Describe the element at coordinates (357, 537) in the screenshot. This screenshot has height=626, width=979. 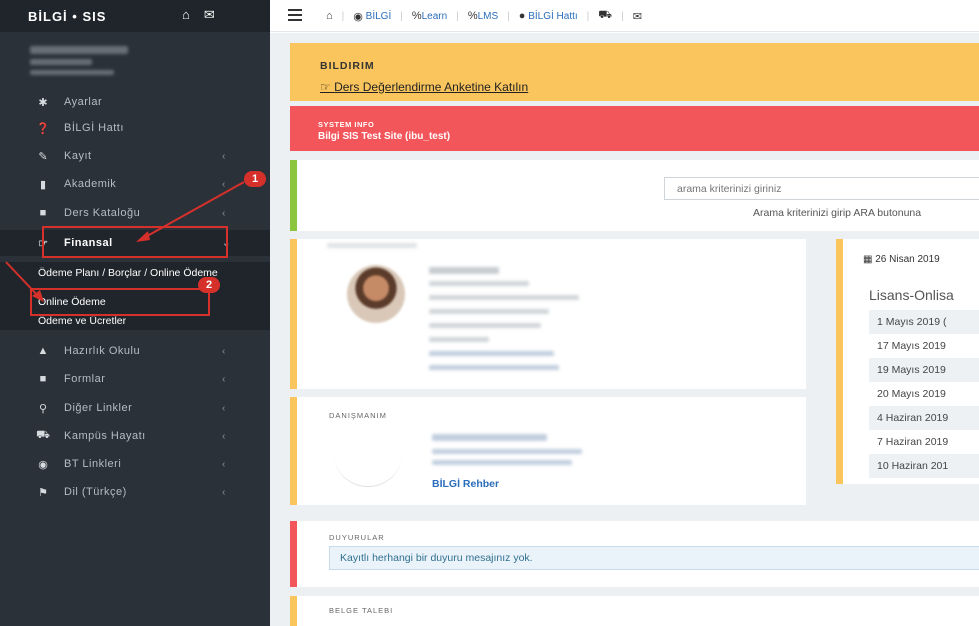
I see `announcements-title: DUYURULAR` at that location.